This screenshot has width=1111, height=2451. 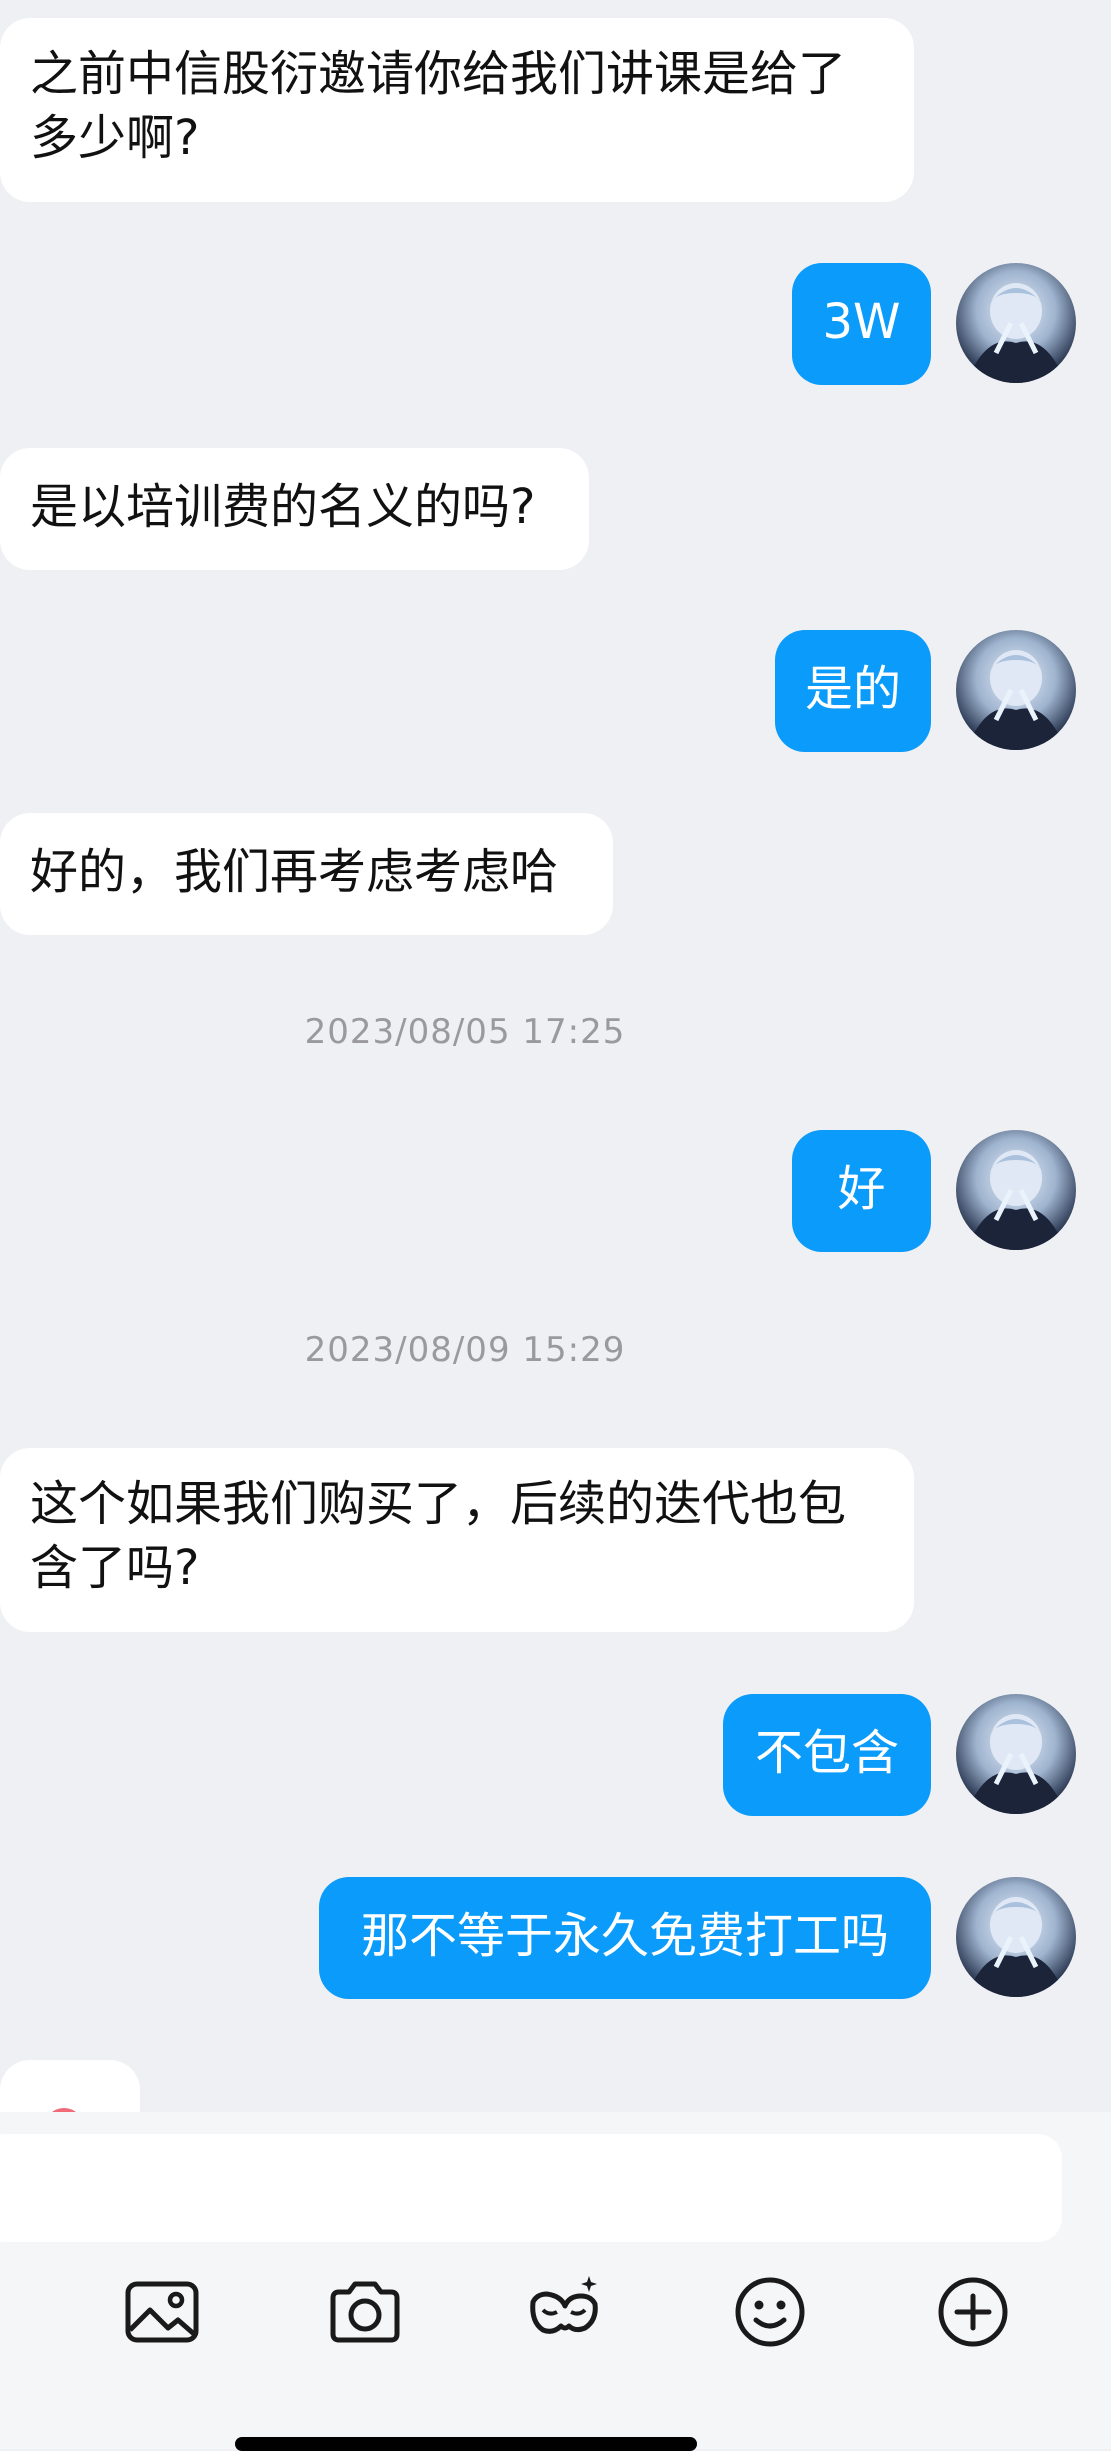 I want to click on outgoing-message: 是的, so click(x=853, y=691).